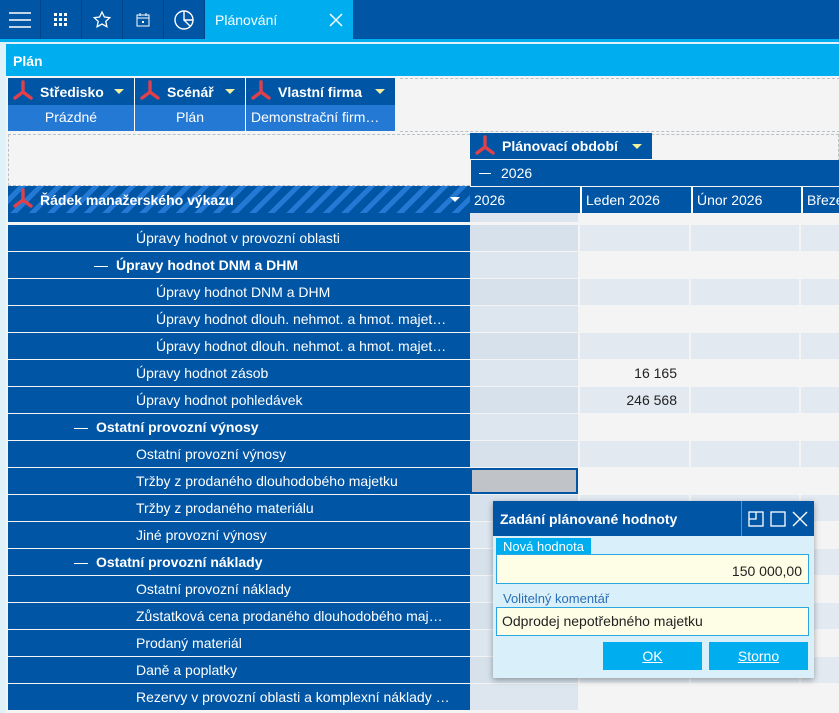  I want to click on row-label: Tržby z prodaného dlouhodobého majetku, so click(239, 481).